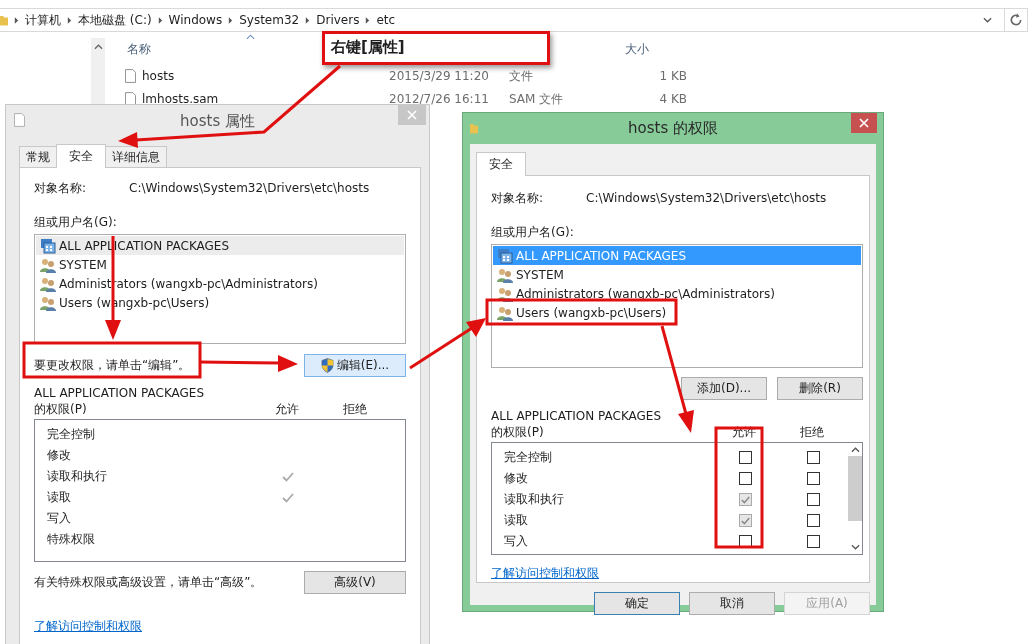  I want to click on advanced-button: 高级(V), so click(355, 582).